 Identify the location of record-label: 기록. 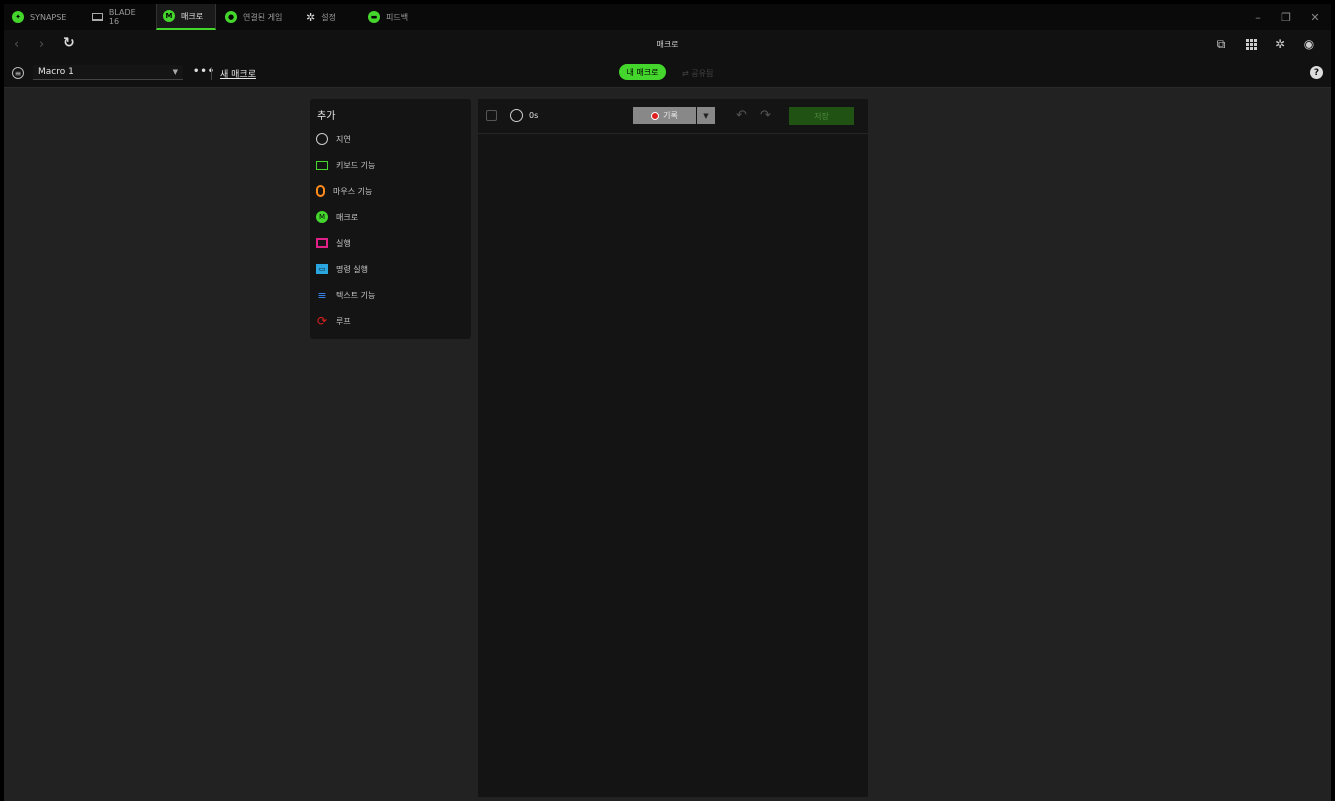
(670, 115).